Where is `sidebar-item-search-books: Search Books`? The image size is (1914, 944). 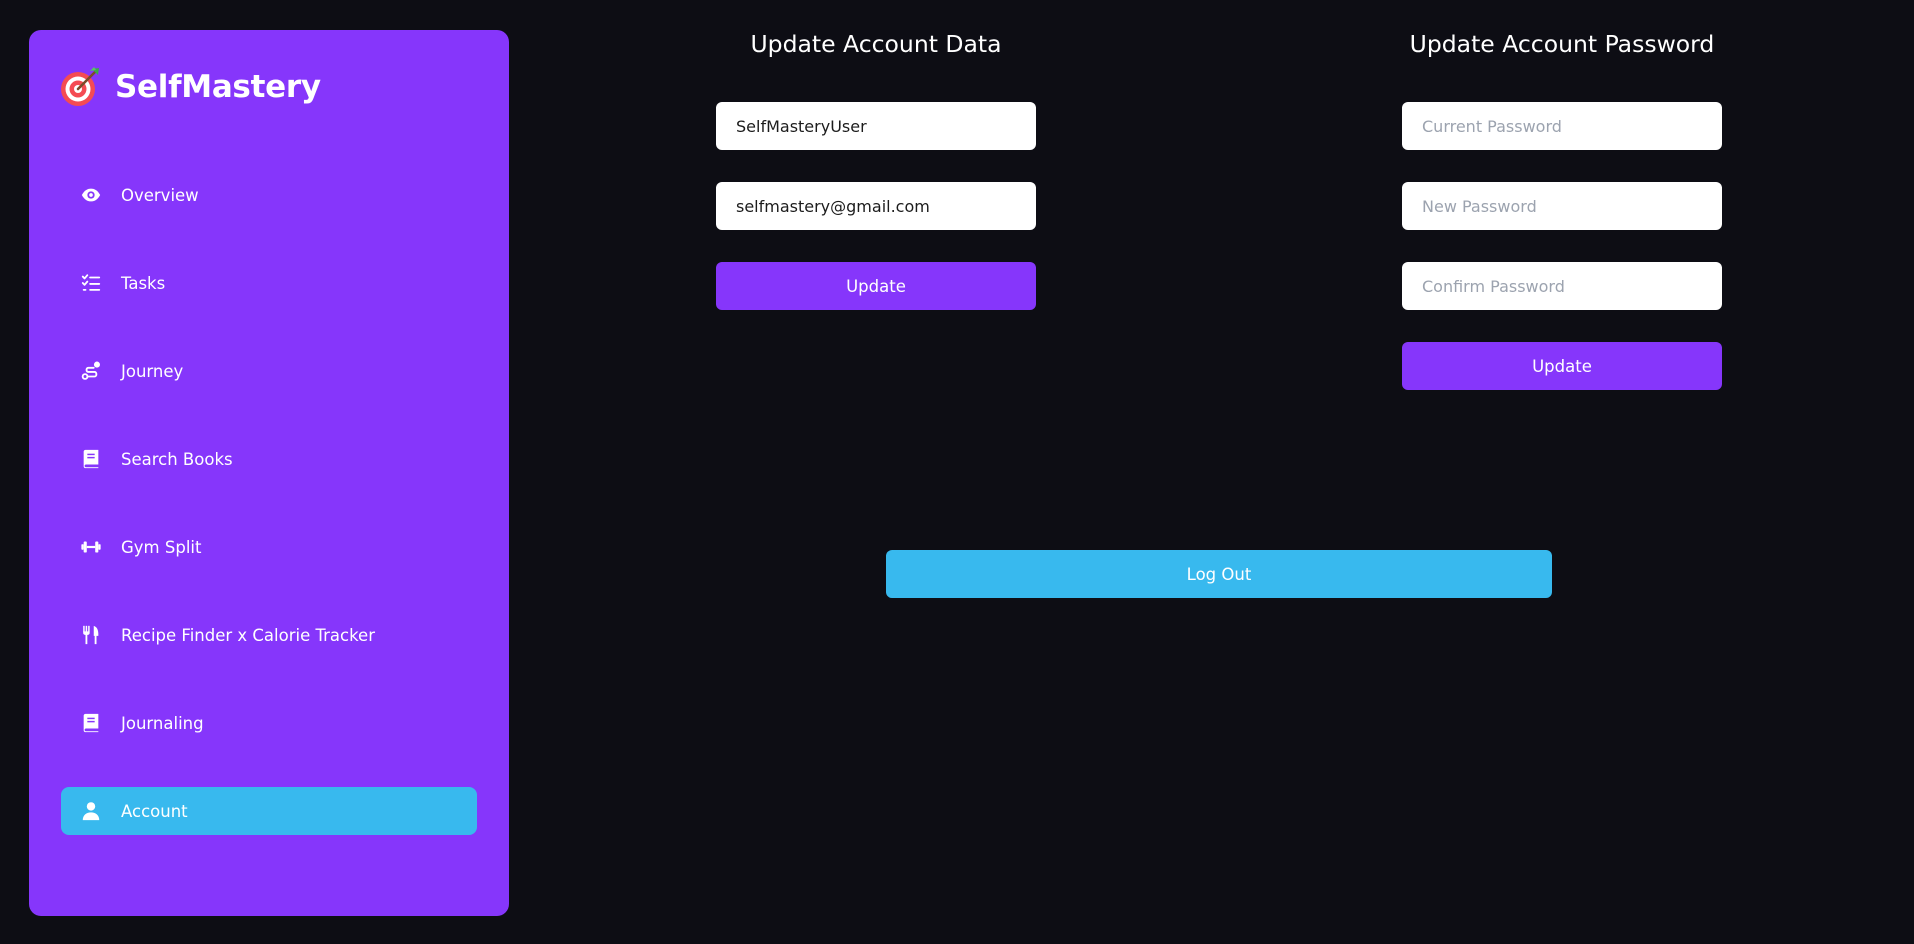 sidebar-item-search-books: Search Books is located at coordinates (269, 459).